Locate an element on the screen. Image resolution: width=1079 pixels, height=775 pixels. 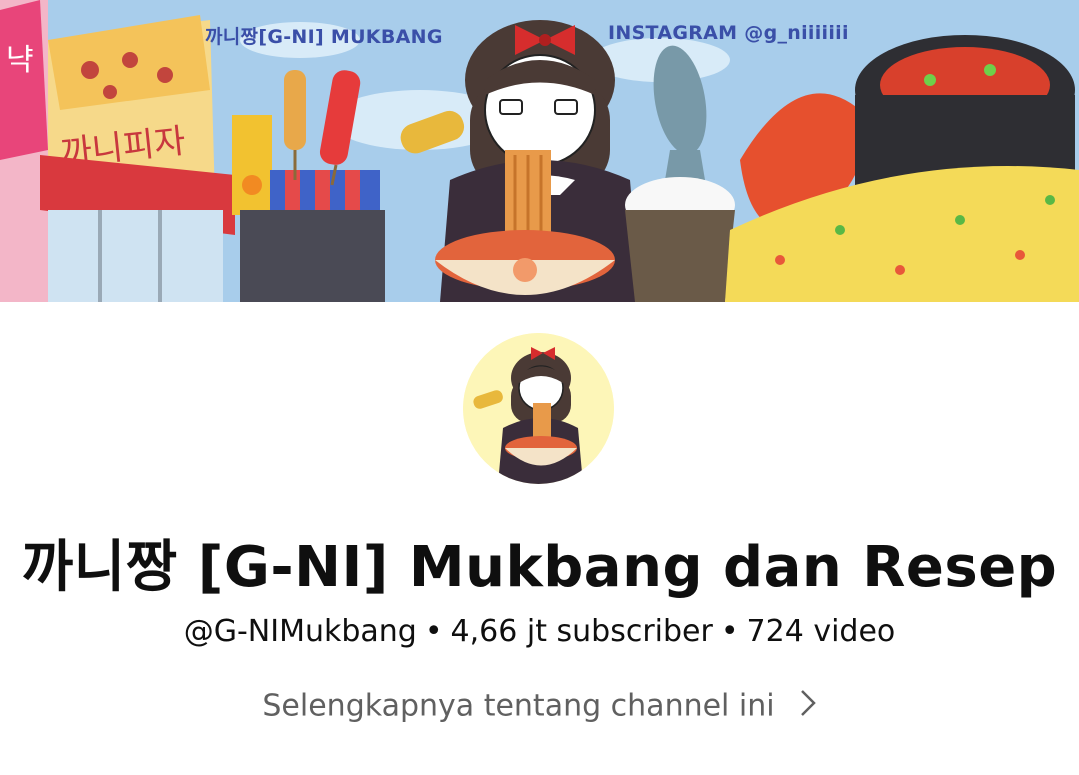
avatar-illustration is located at coordinates (538, 408).